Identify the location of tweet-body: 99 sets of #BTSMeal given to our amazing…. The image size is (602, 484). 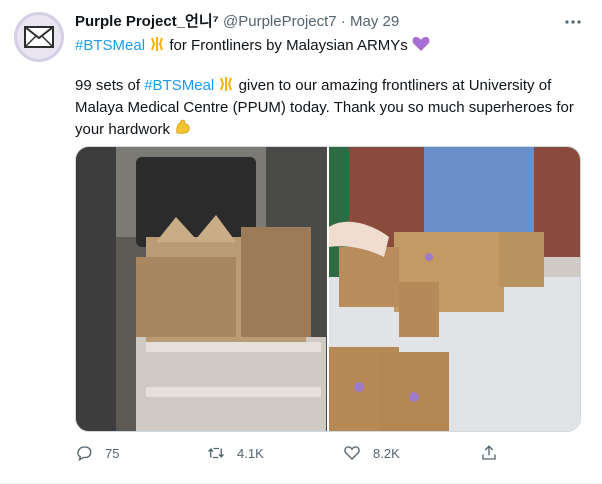
(327, 109).